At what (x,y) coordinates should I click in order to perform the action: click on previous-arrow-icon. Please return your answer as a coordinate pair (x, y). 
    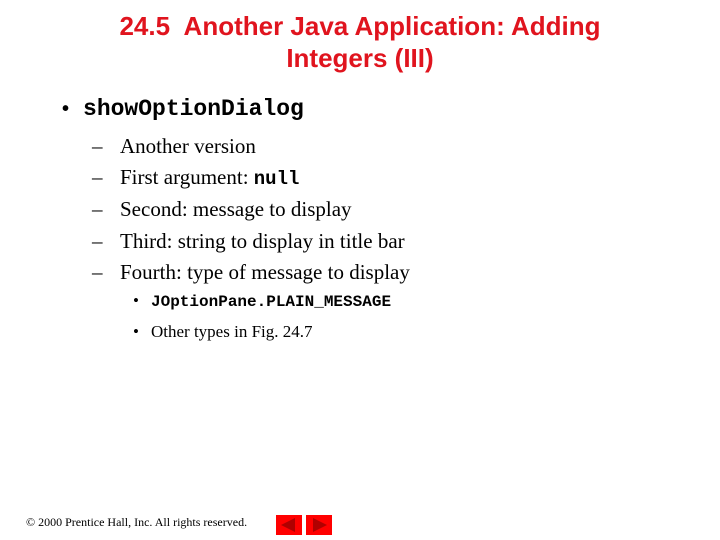
    Looking at the image, I should click on (288, 525).